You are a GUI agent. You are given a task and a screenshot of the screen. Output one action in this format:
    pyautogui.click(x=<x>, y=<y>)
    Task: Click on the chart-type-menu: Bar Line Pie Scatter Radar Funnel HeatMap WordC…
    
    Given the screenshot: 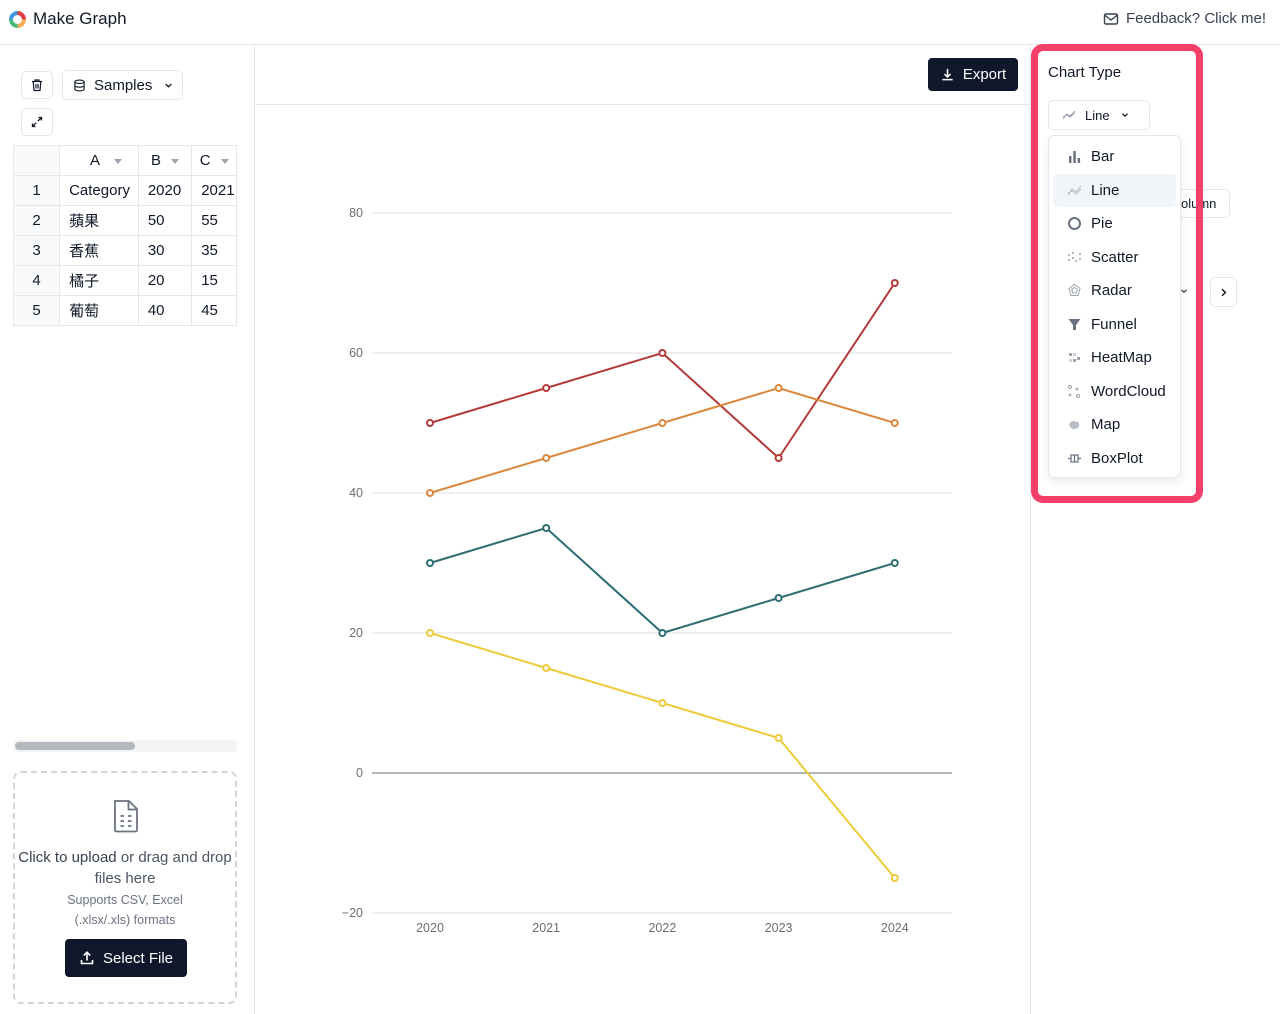 What is the action you would take?
    pyautogui.click(x=1114, y=306)
    